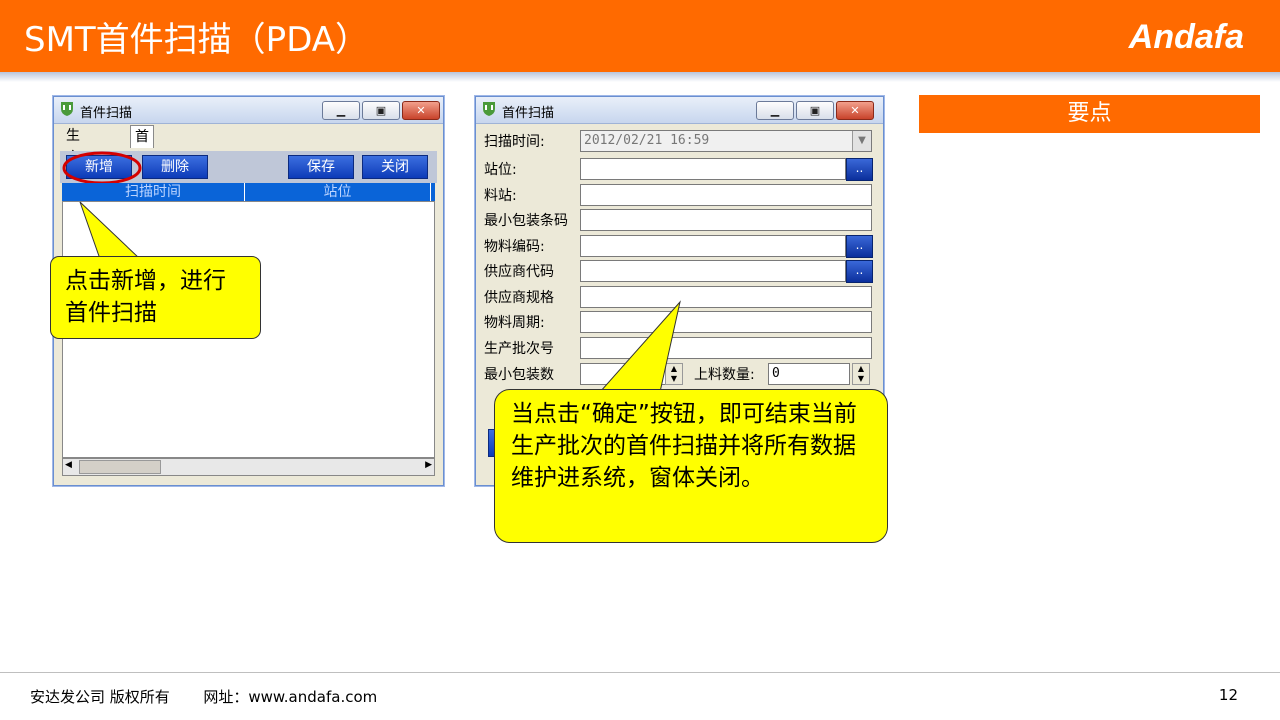 The width and height of the screenshot is (1280, 720). What do you see at coordinates (640, 672) in the screenshot?
I see `footer-divider` at bounding box center [640, 672].